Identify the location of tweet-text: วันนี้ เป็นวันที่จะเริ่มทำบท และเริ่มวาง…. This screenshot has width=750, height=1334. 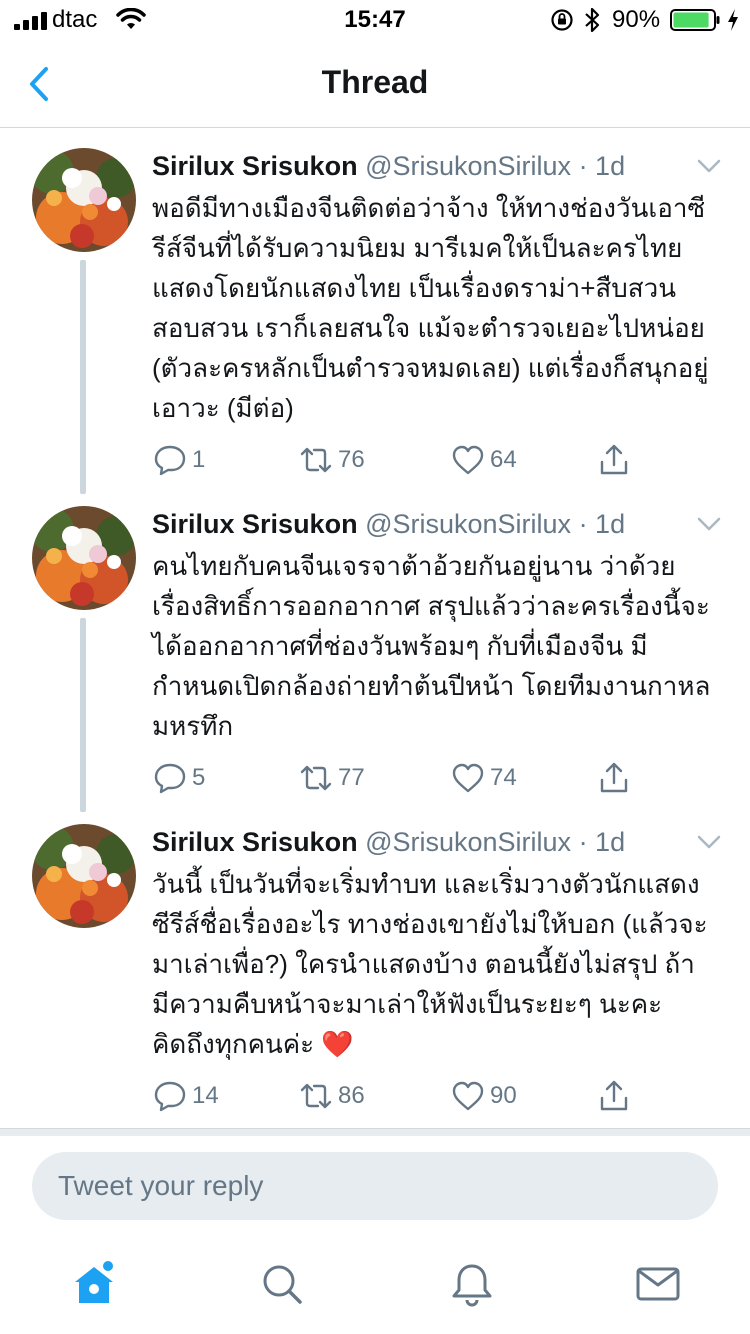
(430, 964).